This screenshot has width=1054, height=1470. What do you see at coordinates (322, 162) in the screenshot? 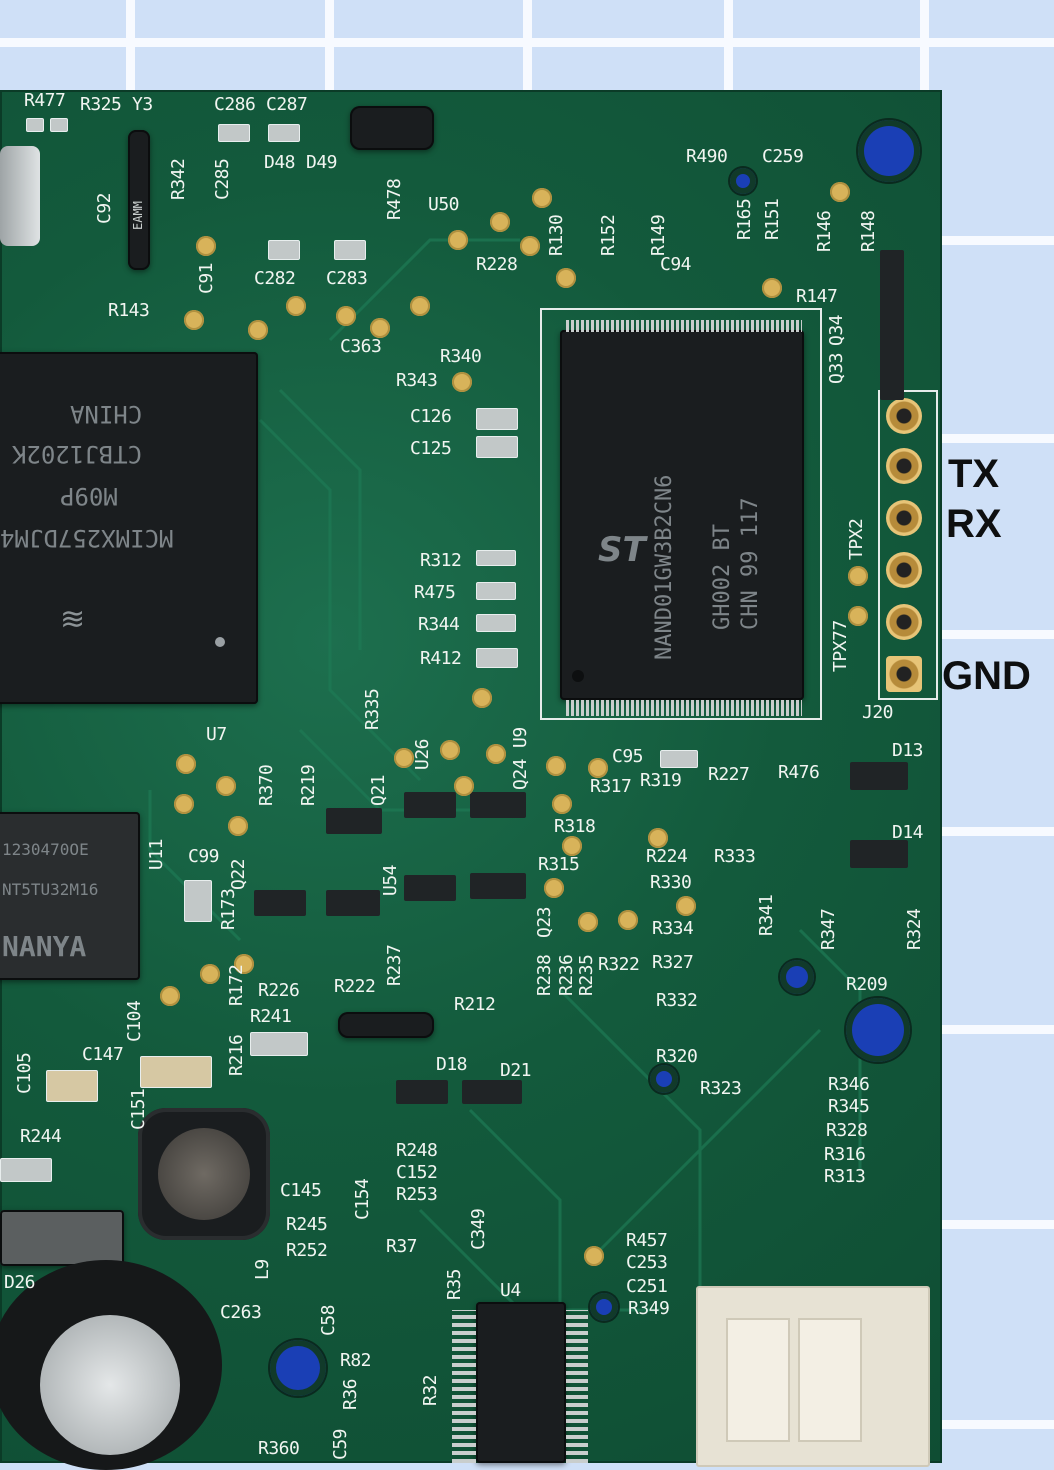
I see `silk-label: D49` at bounding box center [322, 162].